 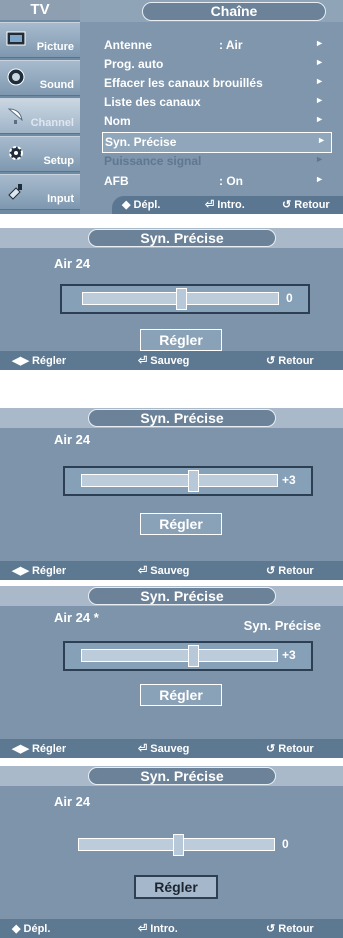 I want to click on menu-item-afb: AFB : On ►, so click(x=216, y=181).